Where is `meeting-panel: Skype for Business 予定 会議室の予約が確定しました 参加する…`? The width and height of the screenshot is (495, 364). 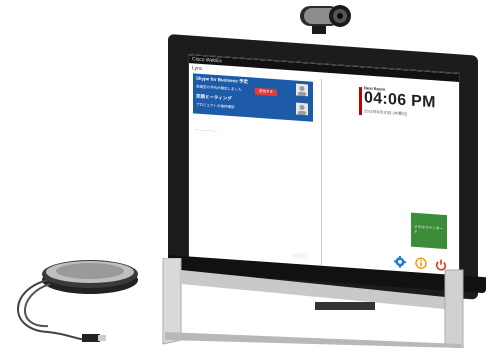
meeting-panel: Skype for Business 予定 会議室の予約が確定しました 参加する… is located at coordinates (253, 97).